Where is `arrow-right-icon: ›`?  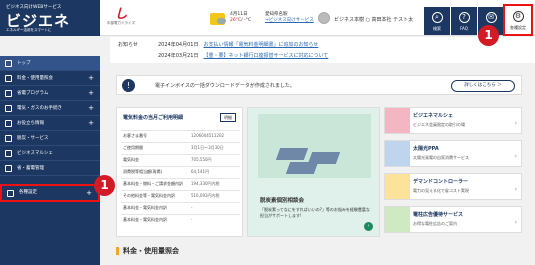
arrow-right-icon: › is located at coordinates (368, 226).